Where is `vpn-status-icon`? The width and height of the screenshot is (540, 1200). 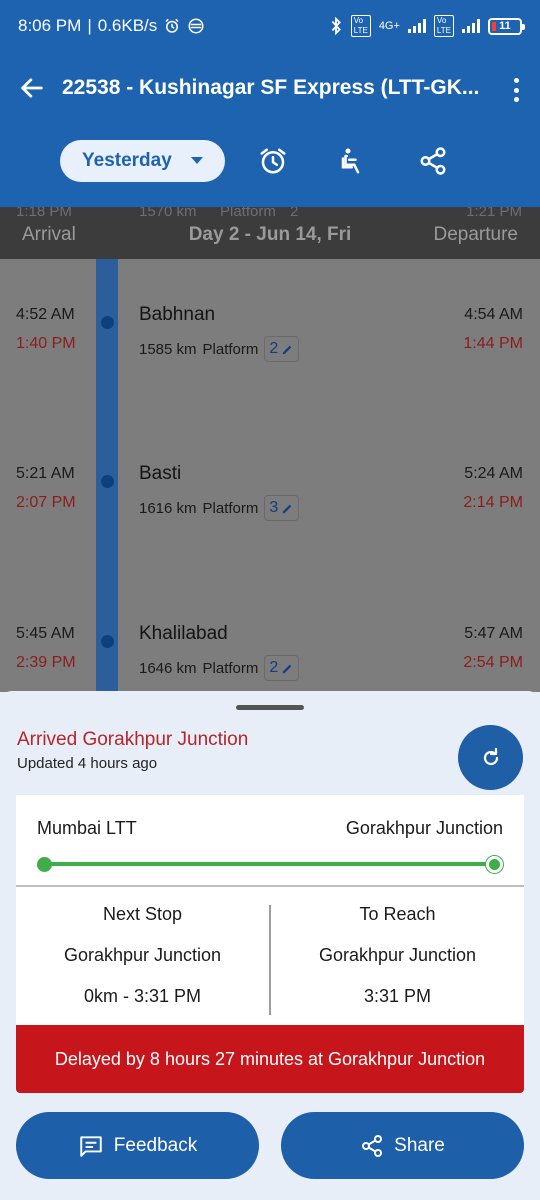 vpn-status-icon is located at coordinates (196, 26).